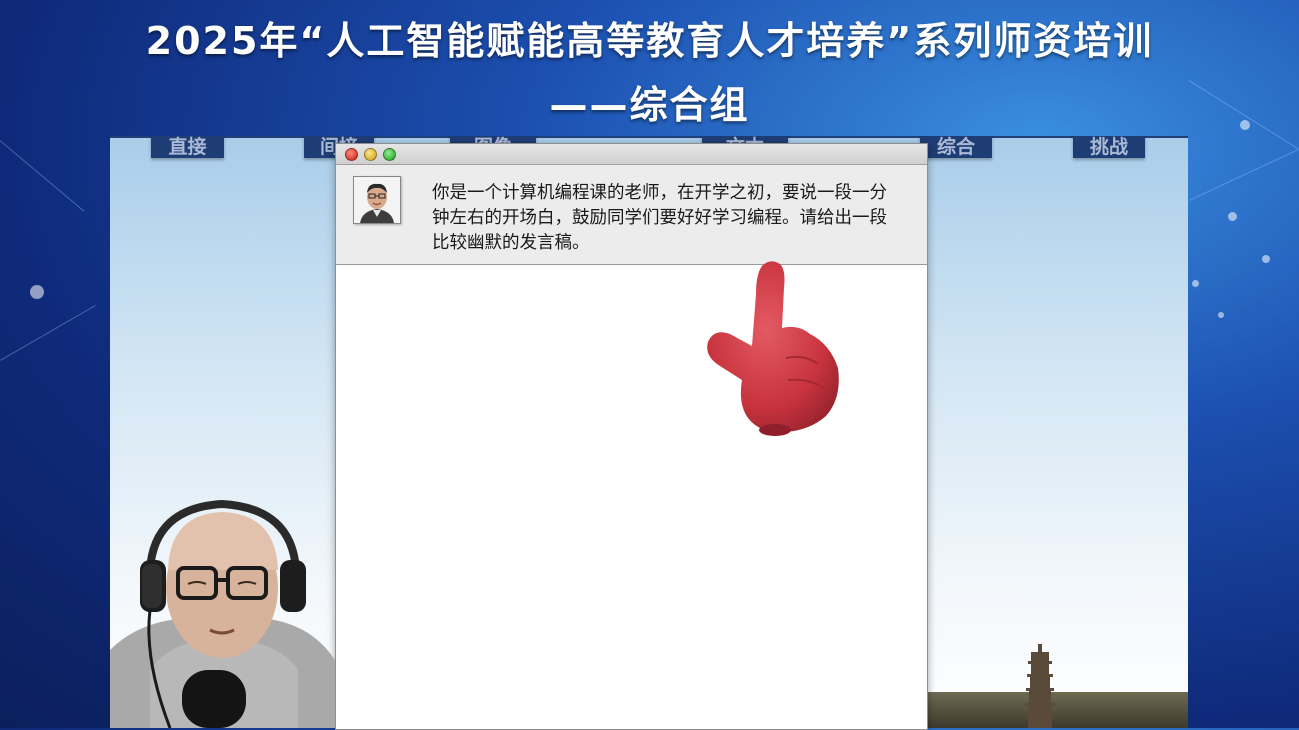  Describe the element at coordinates (1109, 147) in the screenshot. I see `tab-challenge: 挑战` at that location.